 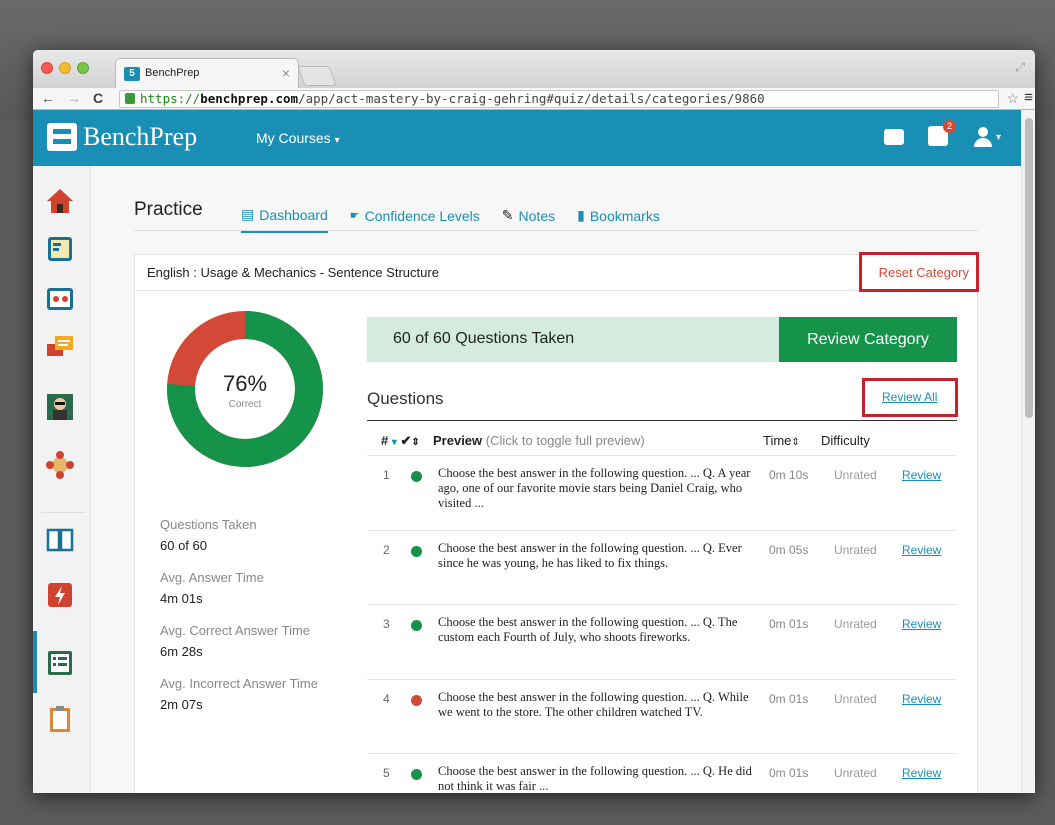 What do you see at coordinates (212, 577) in the screenshot?
I see `stat-label: Avg. Answer Time` at bounding box center [212, 577].